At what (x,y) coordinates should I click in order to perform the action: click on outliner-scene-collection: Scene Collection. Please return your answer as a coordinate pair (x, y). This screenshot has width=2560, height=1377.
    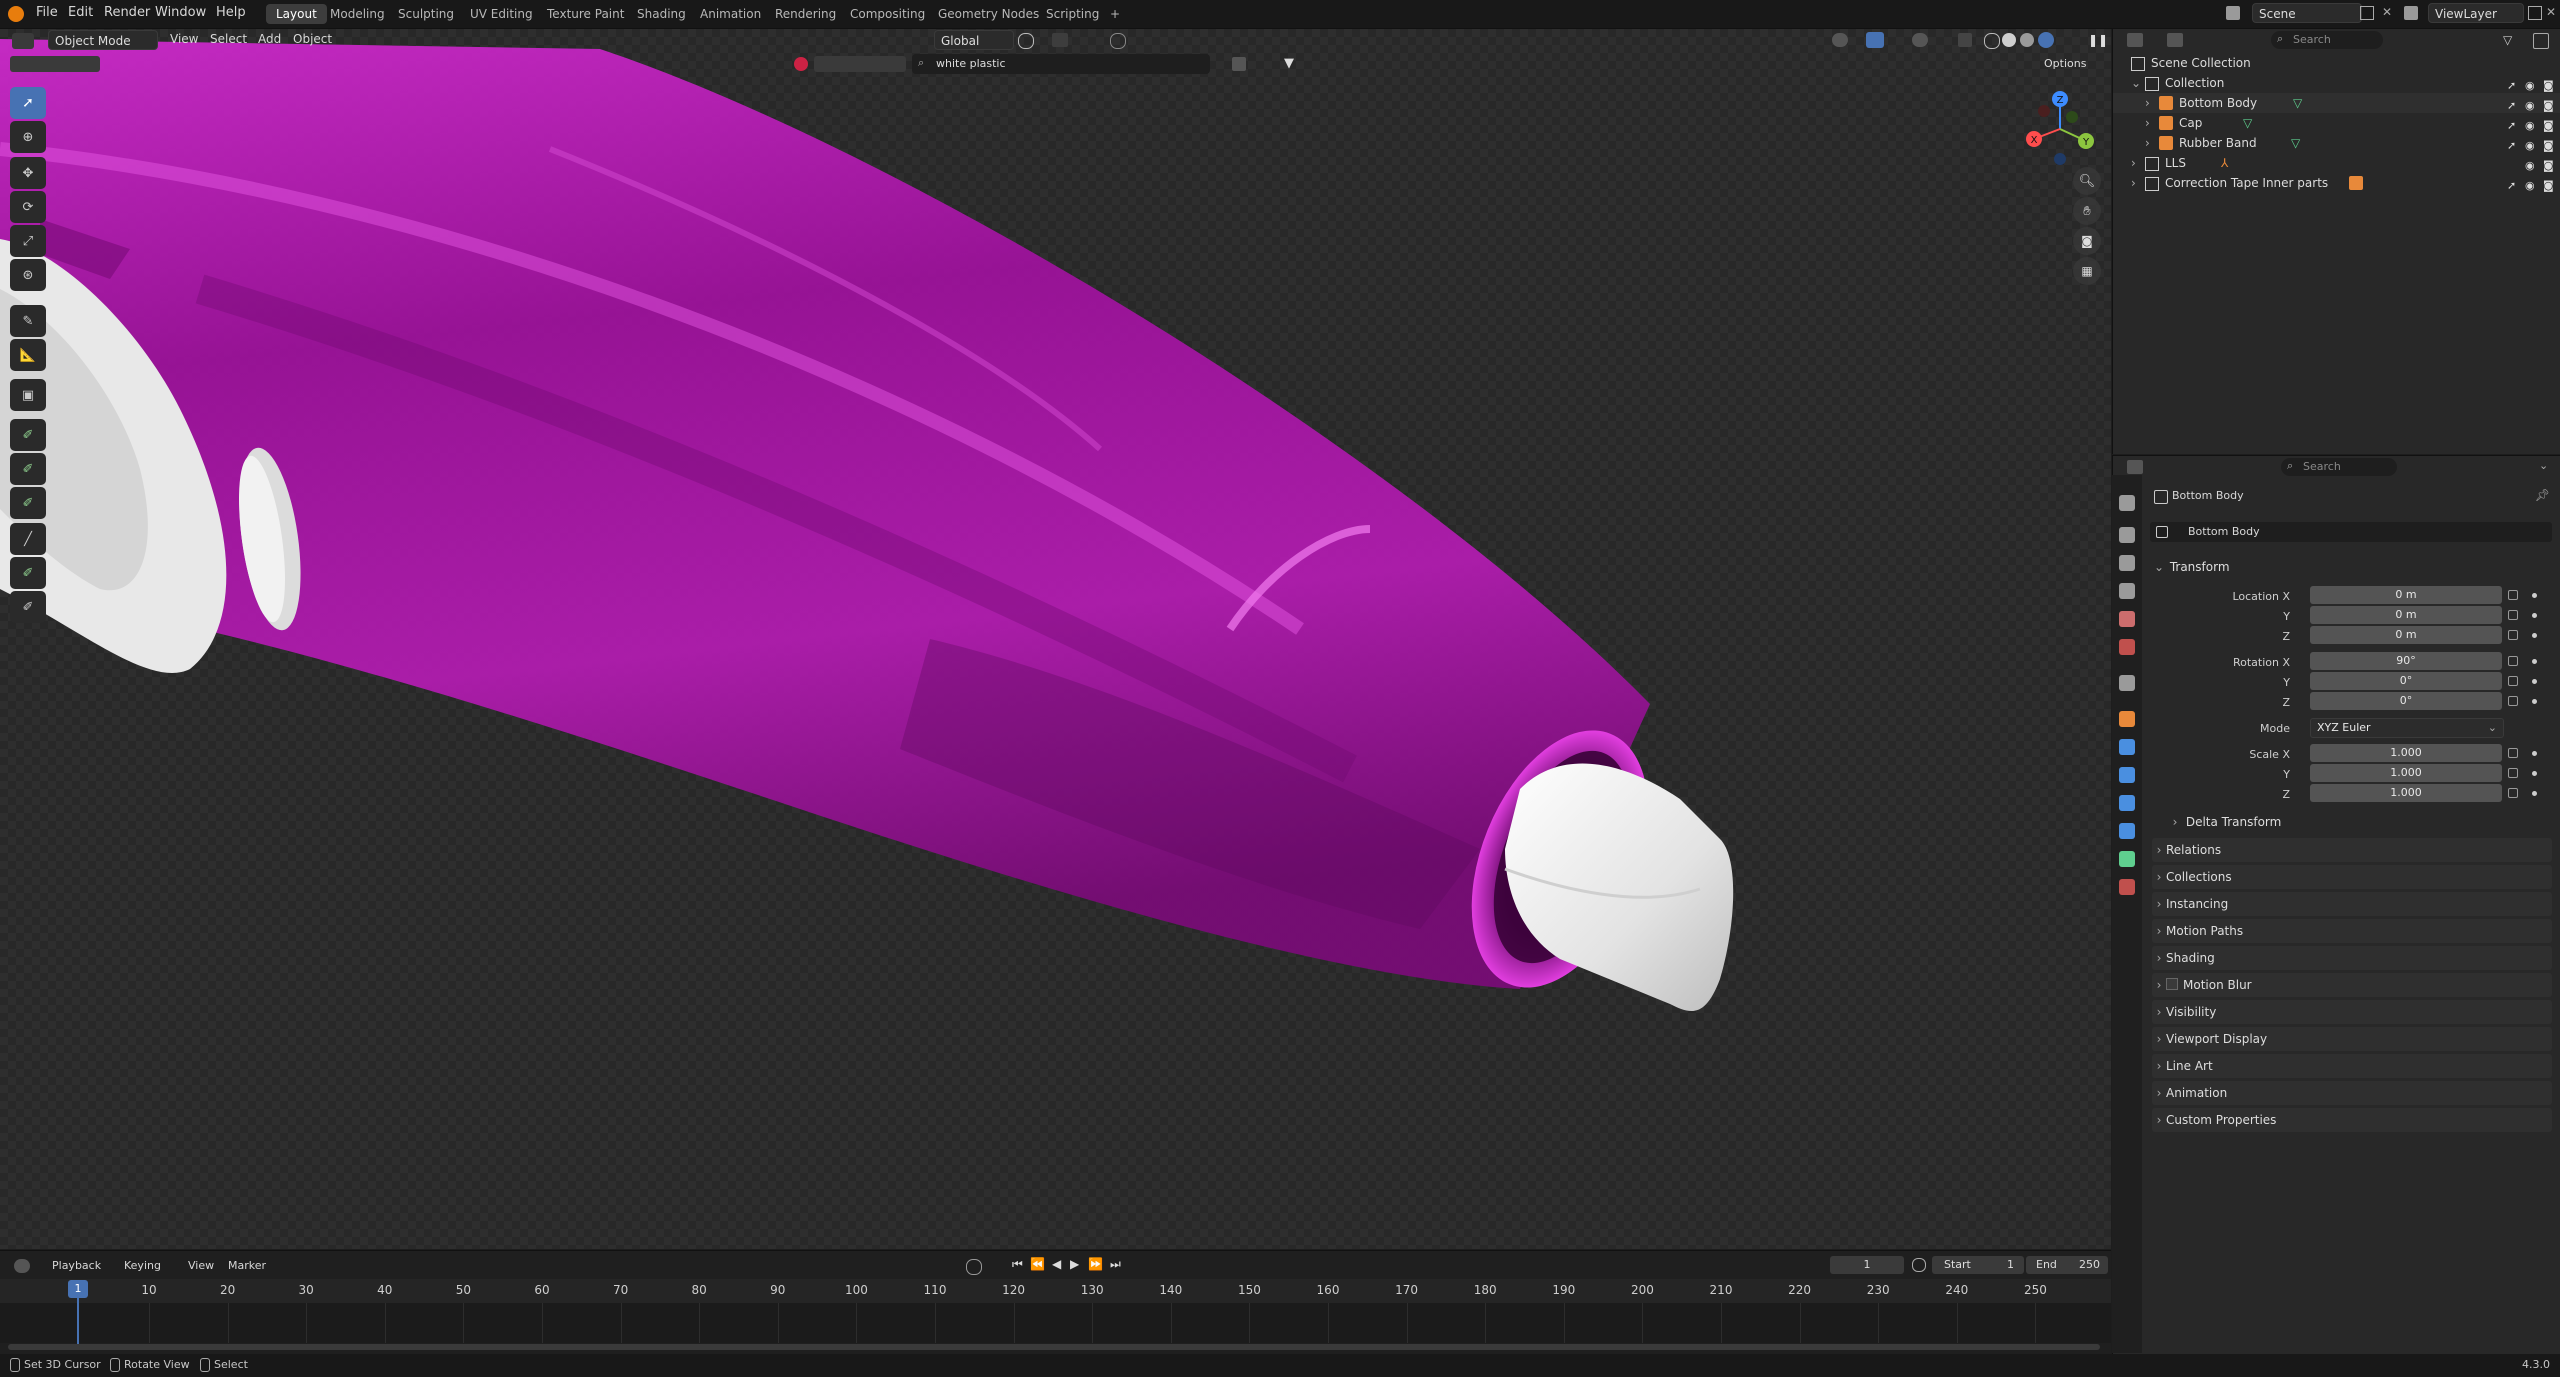
    Looking at the image, I should click on (2336, 63).